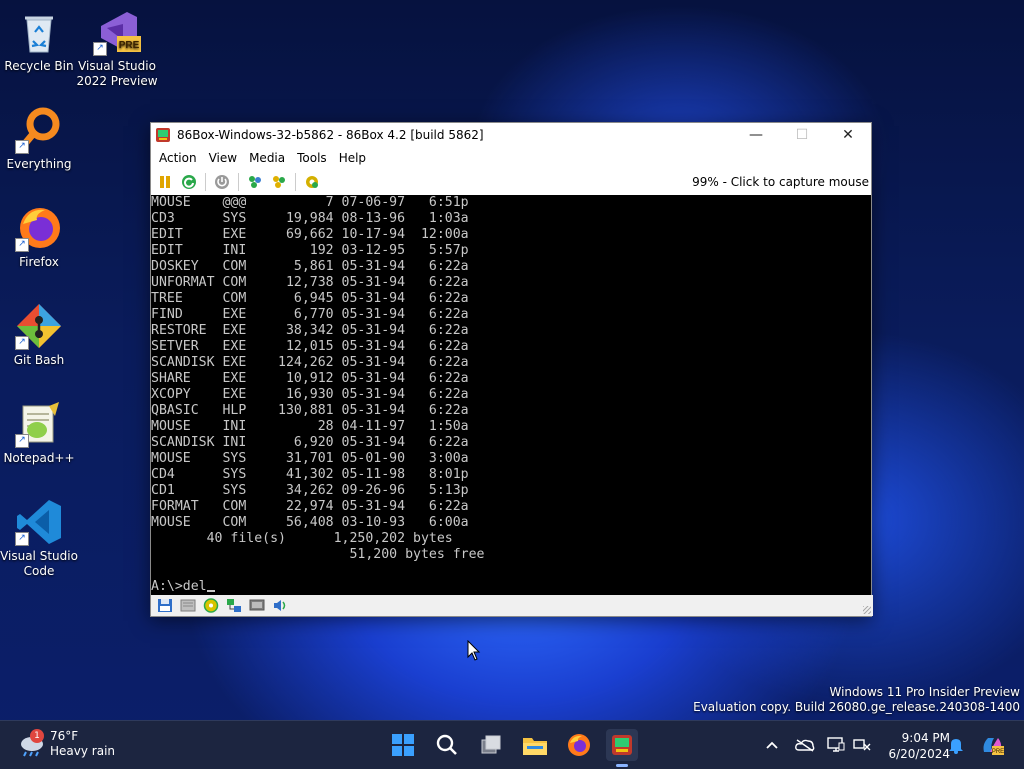 Image resolution: width=1024 pixels, height=769 pixels. What do you see at coordinates (117, 73) in the screenshot?
I see `desktop-icon-label: Visual Studio 2022 Preview` at bounding box center [117, 73].